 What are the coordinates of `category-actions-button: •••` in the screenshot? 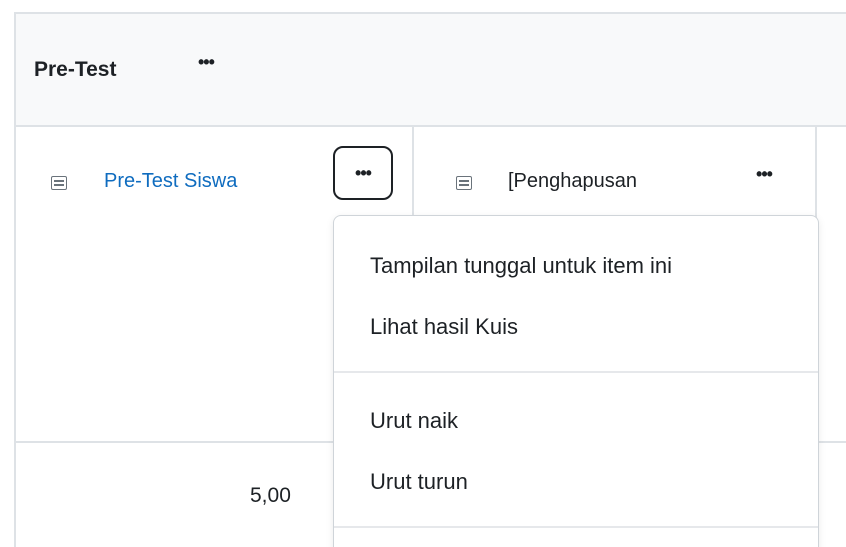 It's located at (206, 62).